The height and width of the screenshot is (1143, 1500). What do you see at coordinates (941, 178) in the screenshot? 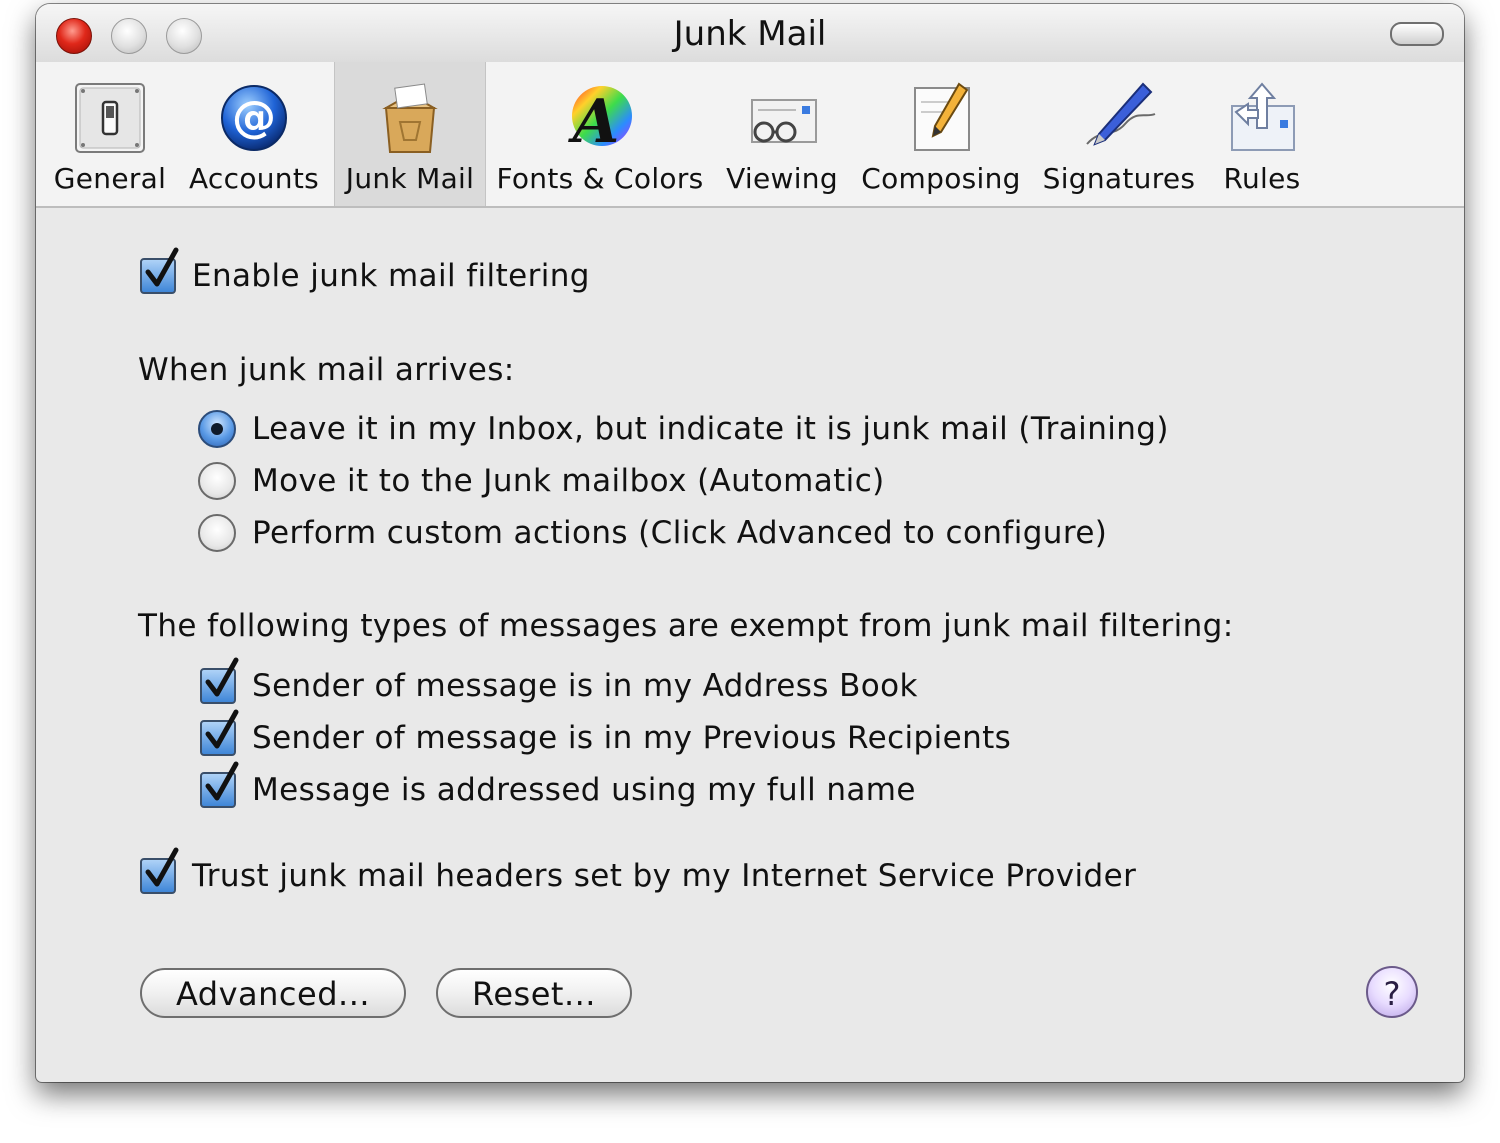
I see `tab-label: Composing` at bounding box center [941, 178].